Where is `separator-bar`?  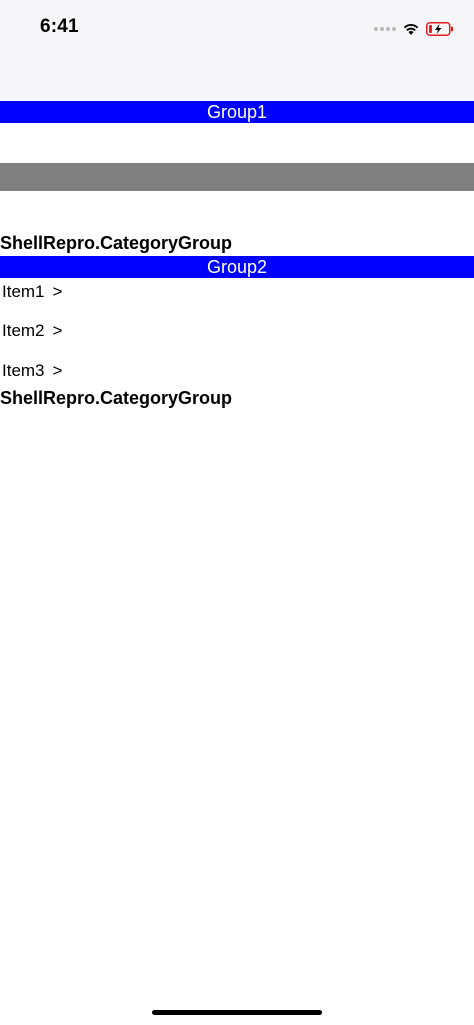
separator-bar is located at coordinates (237, 177).